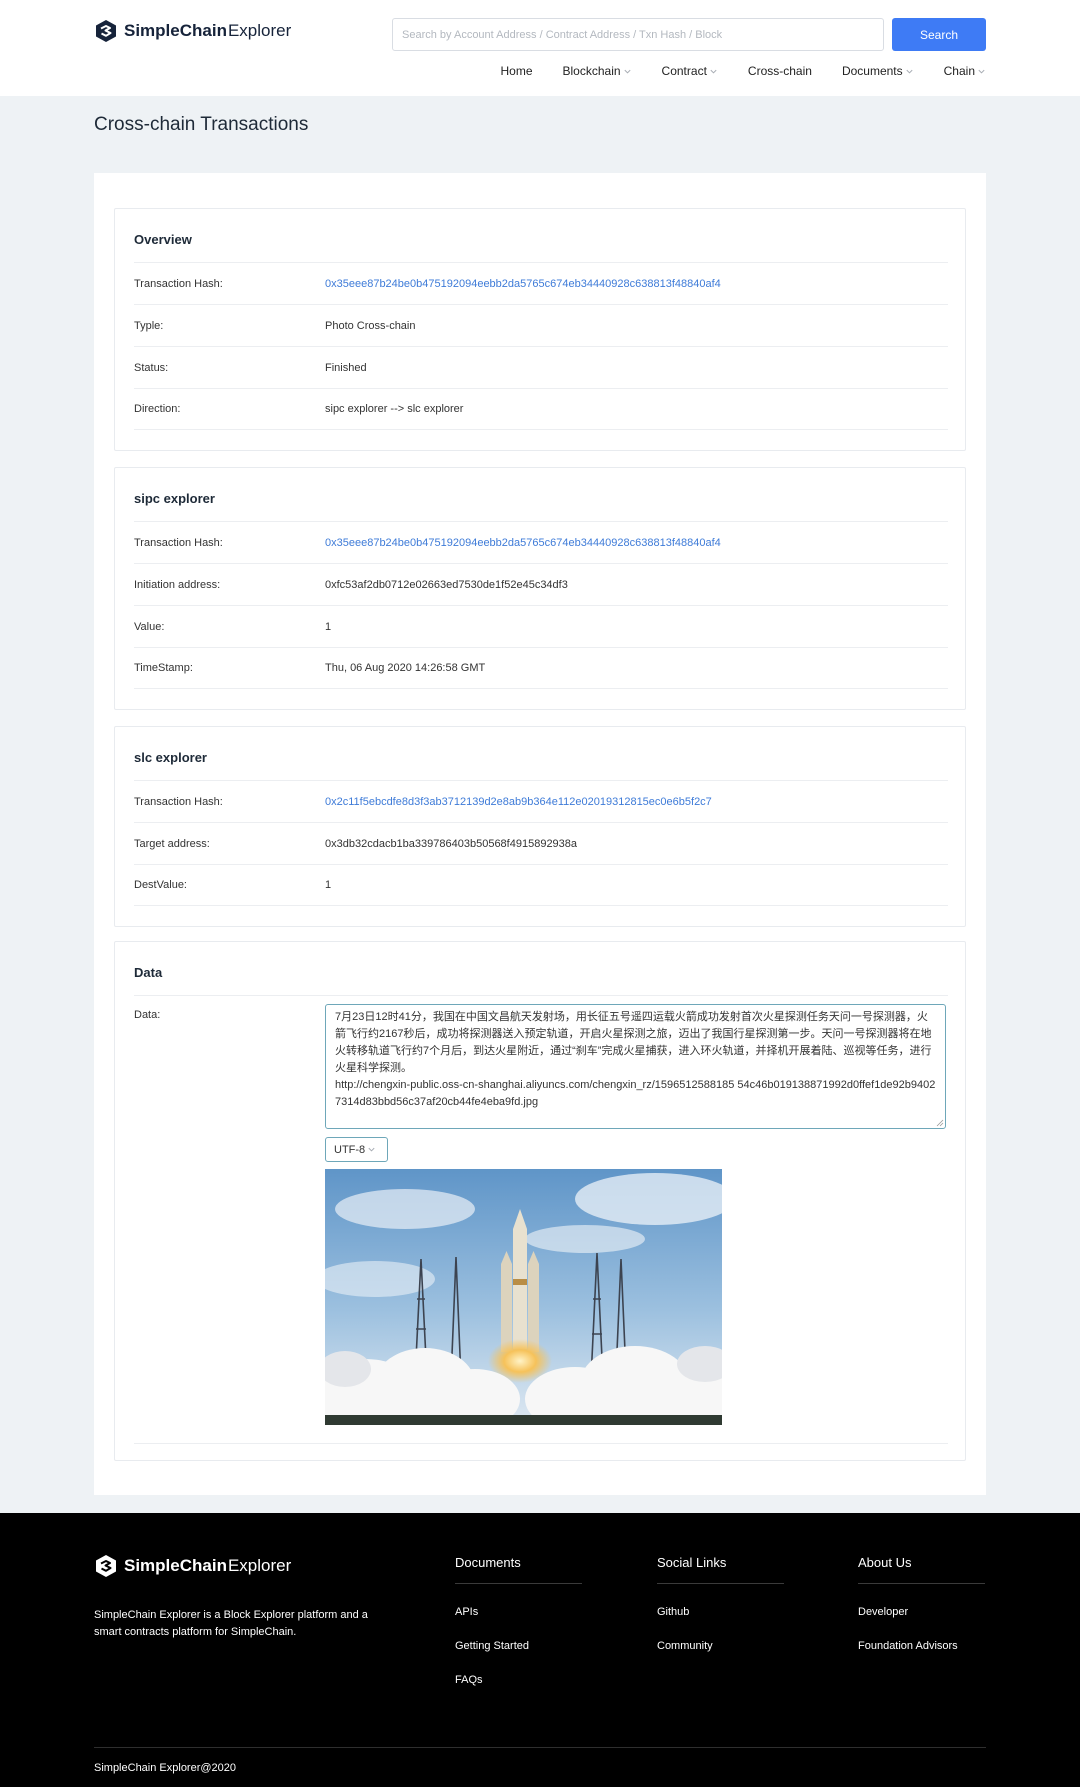 The width and height of the screenshot is (1080, 1787). I want to click on nav-item-contract: Contract, so click(690, 71).